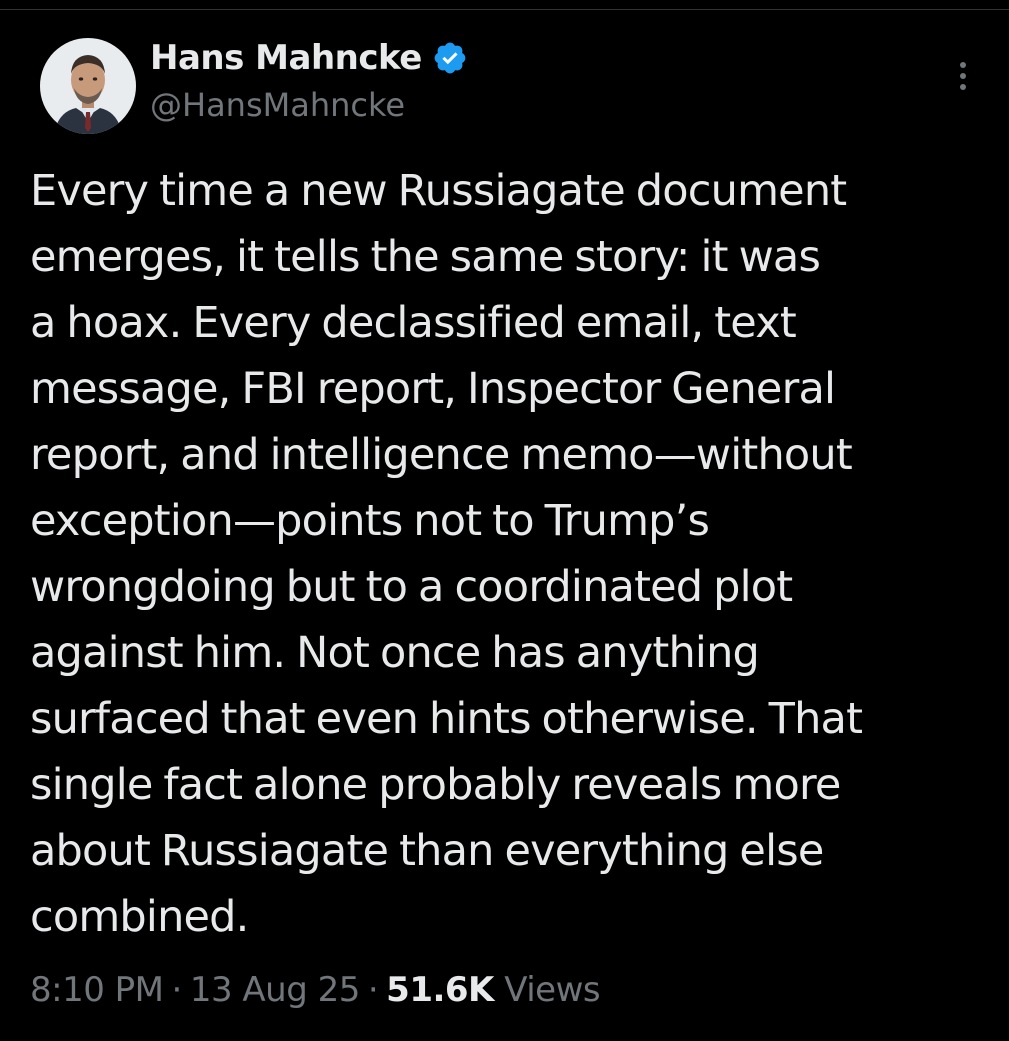 This screenshot has height=1041, width=1009. I want to click on tweet-text-line: emerges, it tells the same story: it was, so click(425, 257).